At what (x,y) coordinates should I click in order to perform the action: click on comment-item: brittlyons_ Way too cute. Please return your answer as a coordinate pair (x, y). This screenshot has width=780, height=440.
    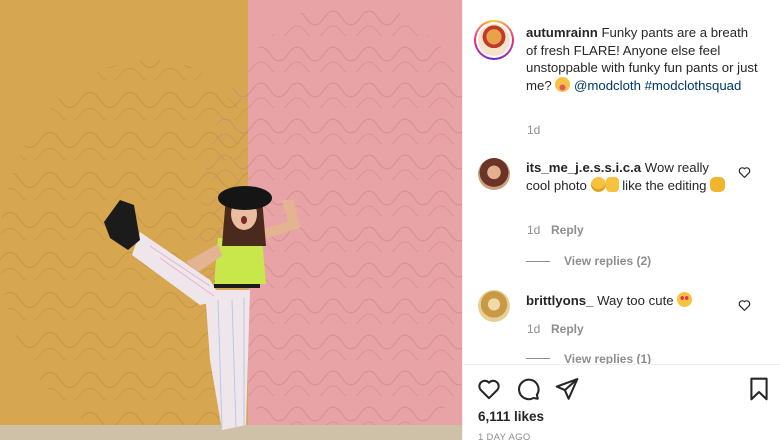
    Looking at the image, I should click on (626, 301).